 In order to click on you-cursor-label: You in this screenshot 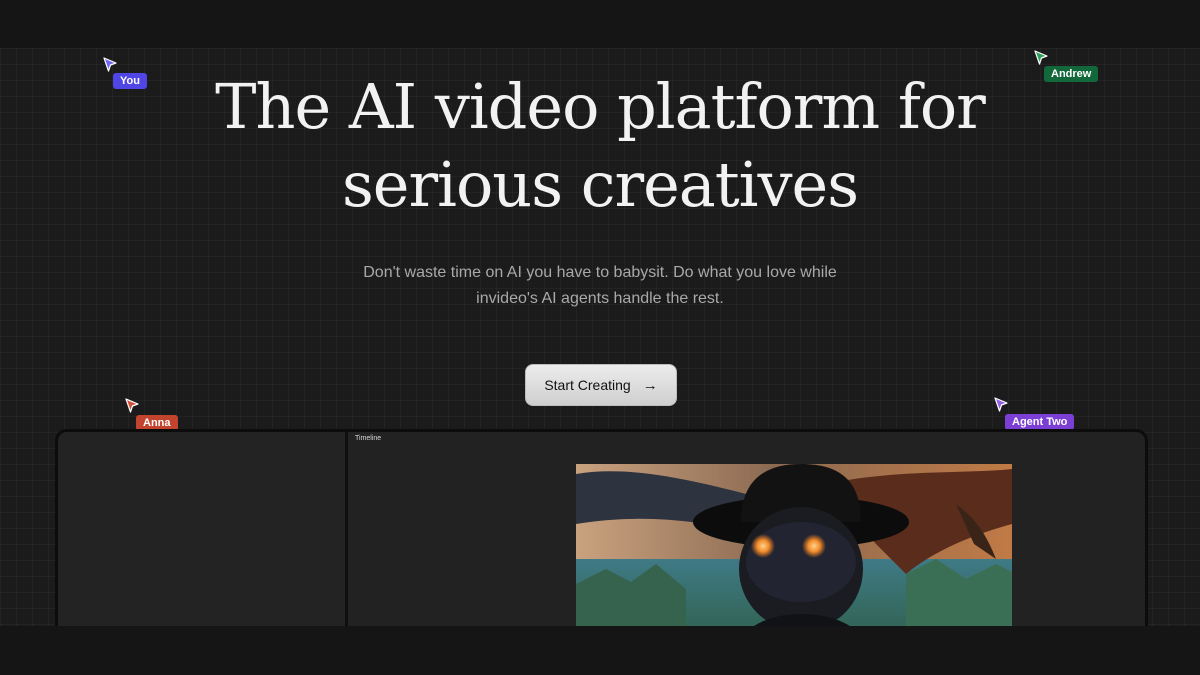, I will do `click(130, 81)`.